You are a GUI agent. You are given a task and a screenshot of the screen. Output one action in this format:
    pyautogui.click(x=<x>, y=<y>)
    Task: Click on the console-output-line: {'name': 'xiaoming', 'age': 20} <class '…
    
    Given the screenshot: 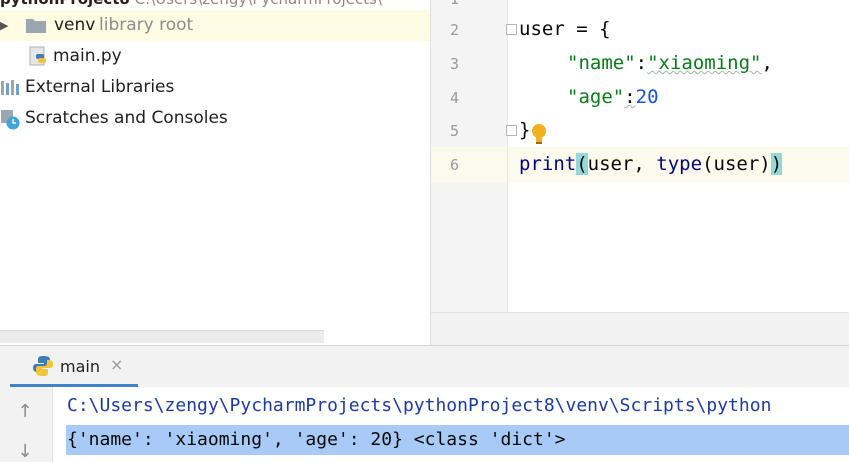 What is the action you would take?
    pyautogui.click(x=457, y=440)
    